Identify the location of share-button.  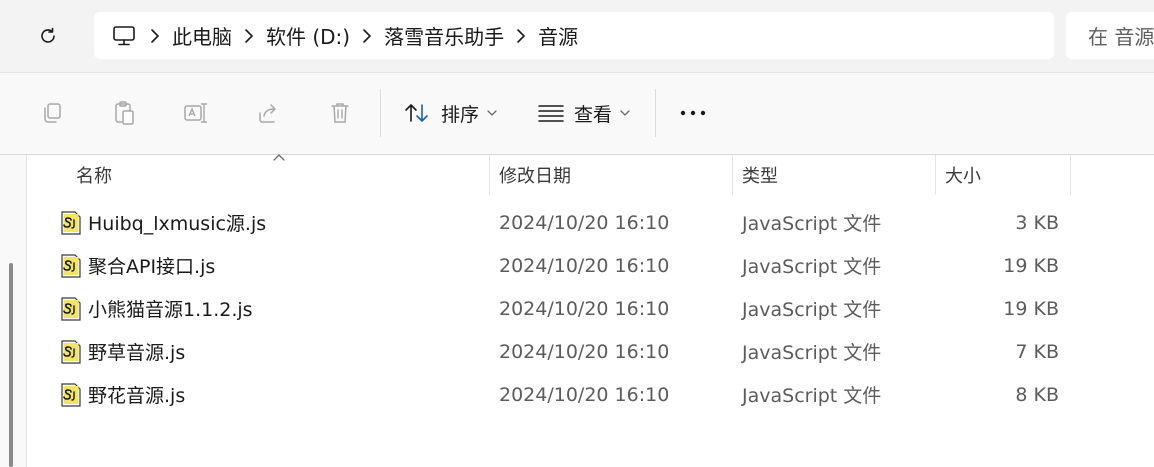
(268, 113).